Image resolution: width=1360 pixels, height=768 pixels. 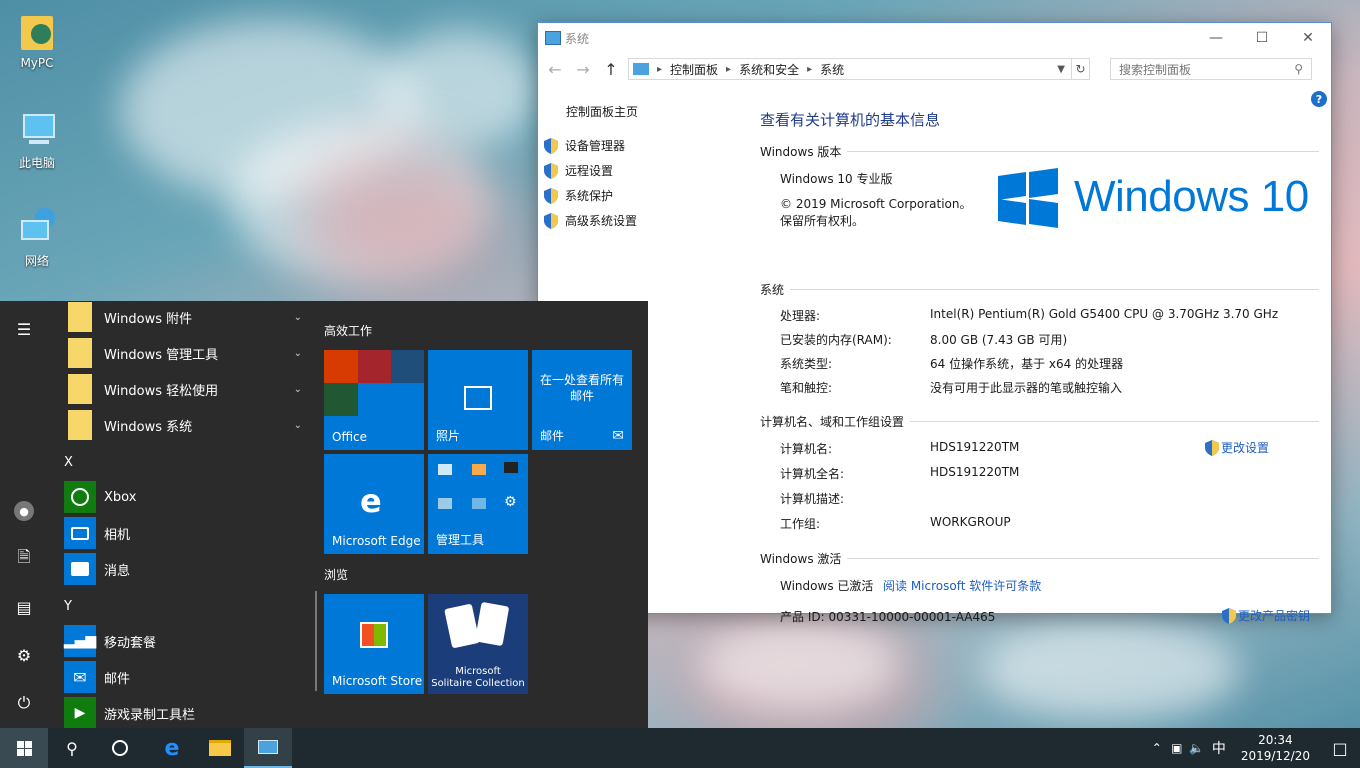 What do you see at coordinates (24, 511) in the screenshot?
I see `user-account-icon: ●` at bounding box center [24, 511].